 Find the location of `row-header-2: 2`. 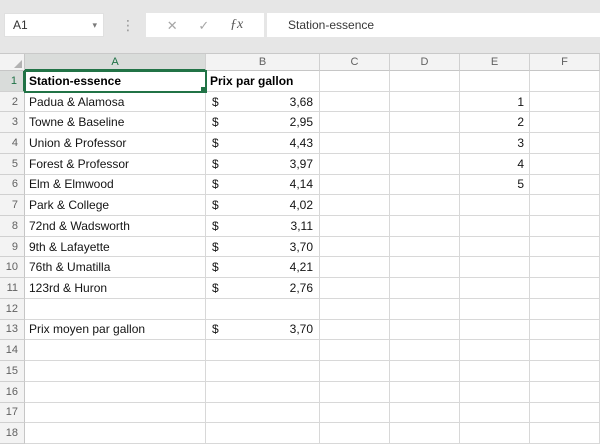

row-header-2: 2 is located at coordinates (12, 102).